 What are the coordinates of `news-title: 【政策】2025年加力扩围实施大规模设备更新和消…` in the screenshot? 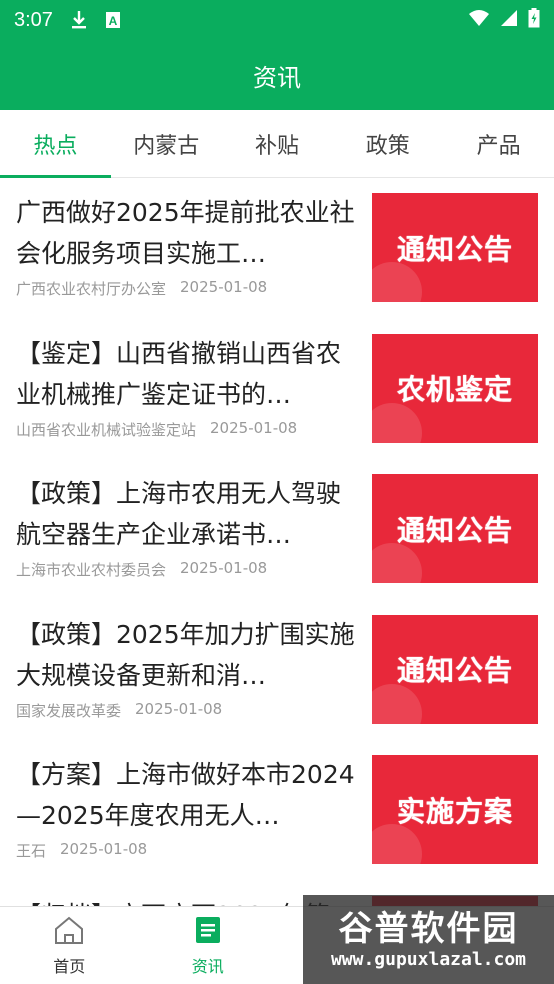 It's located at (185, 654).